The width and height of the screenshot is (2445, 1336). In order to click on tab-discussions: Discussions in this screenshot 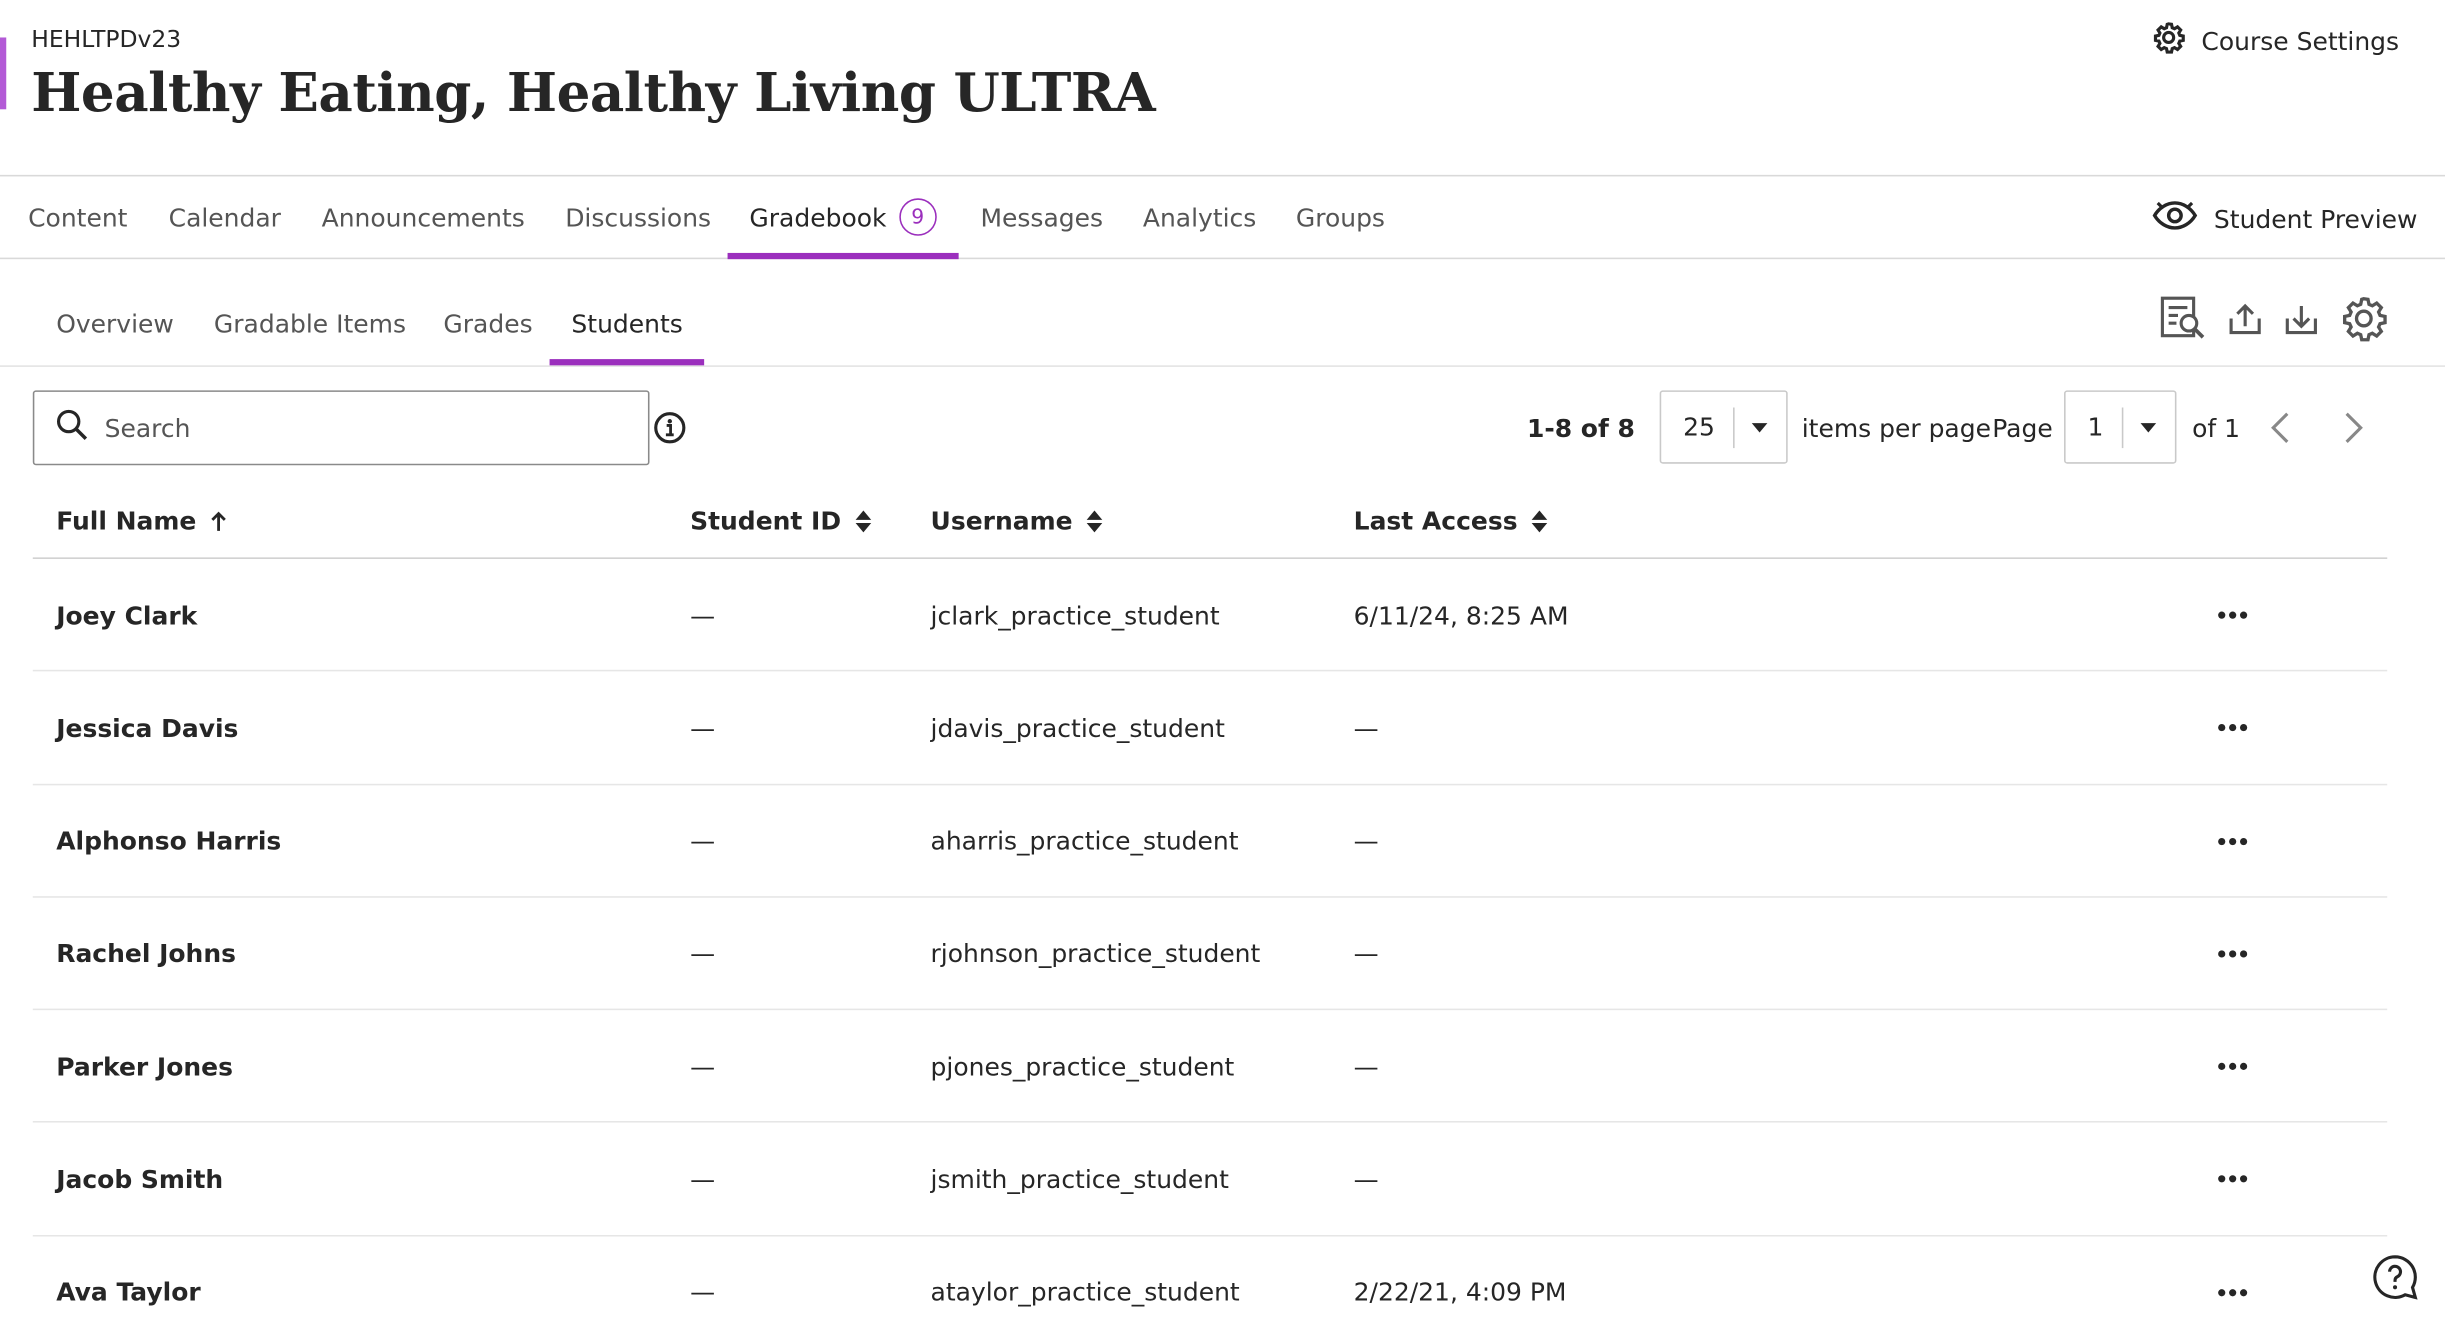, I will do `click(638, 216)`.